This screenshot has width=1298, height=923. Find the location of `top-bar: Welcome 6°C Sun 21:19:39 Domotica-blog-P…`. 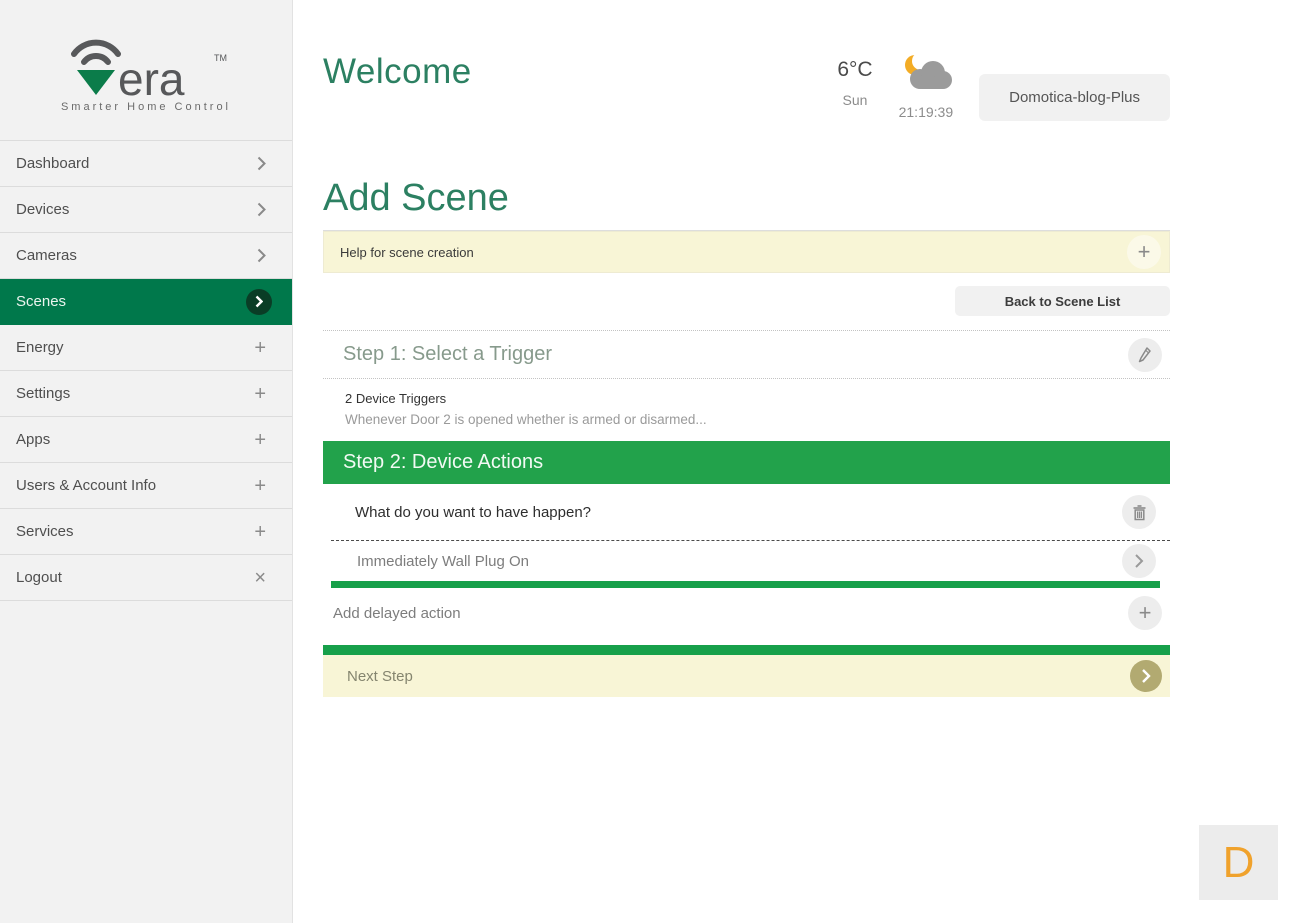

top-bar: Welcome 6°C Sun 21:19:39 Domotica-blog-P… is located at coordinates (746, 60).